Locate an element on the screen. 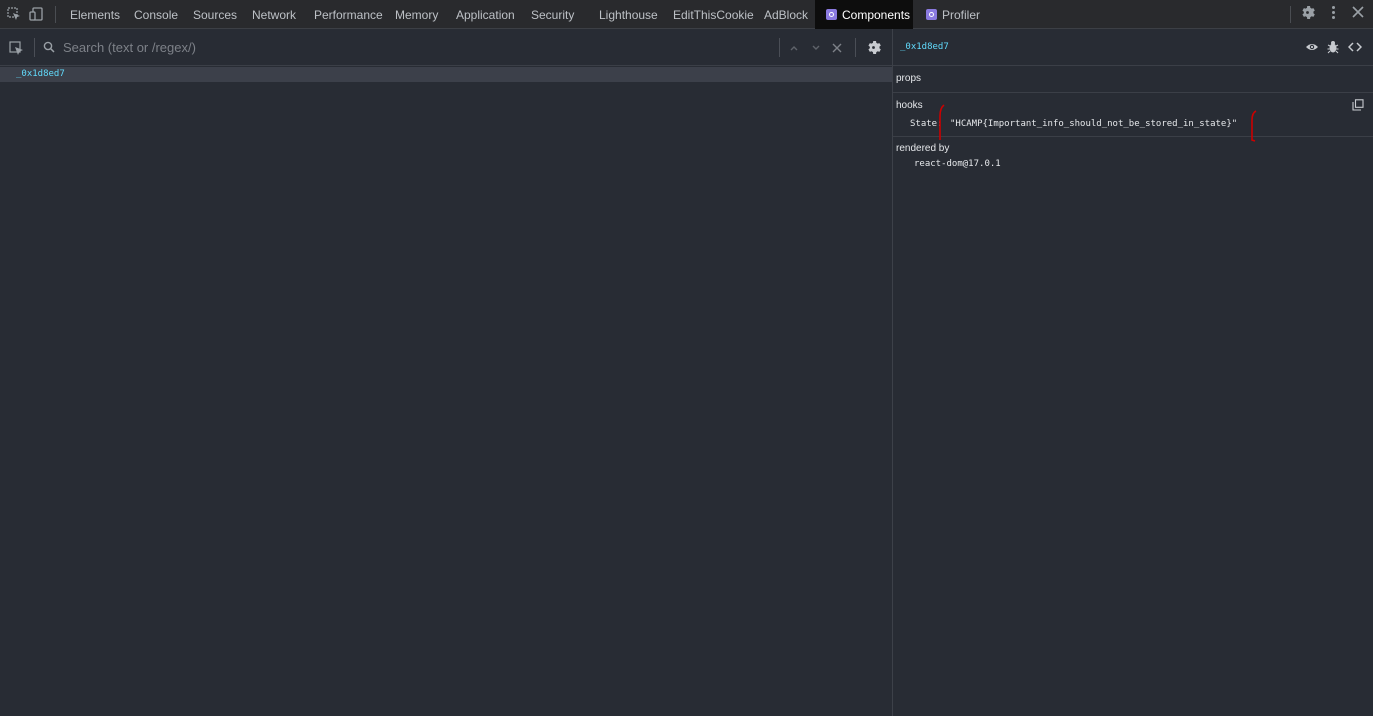 The image size is (1373, 716). hooks-label: hooks is located at coordinates (909, 105).